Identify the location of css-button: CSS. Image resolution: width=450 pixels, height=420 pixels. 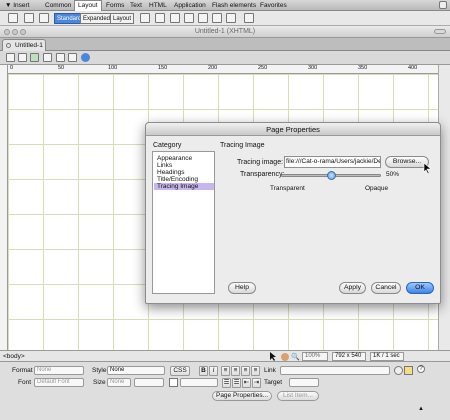
(180, 371).